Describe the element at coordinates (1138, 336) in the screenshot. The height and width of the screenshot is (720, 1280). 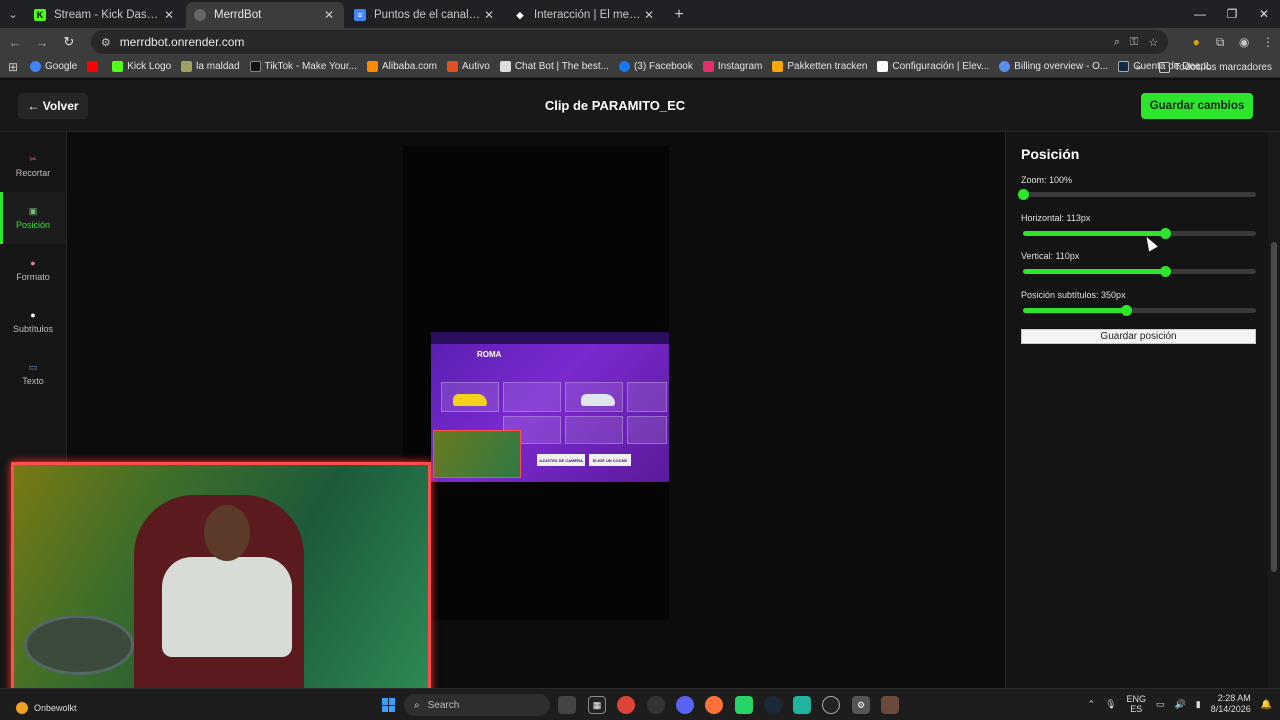
I see `save-position-button: Guardar posición` at that location.